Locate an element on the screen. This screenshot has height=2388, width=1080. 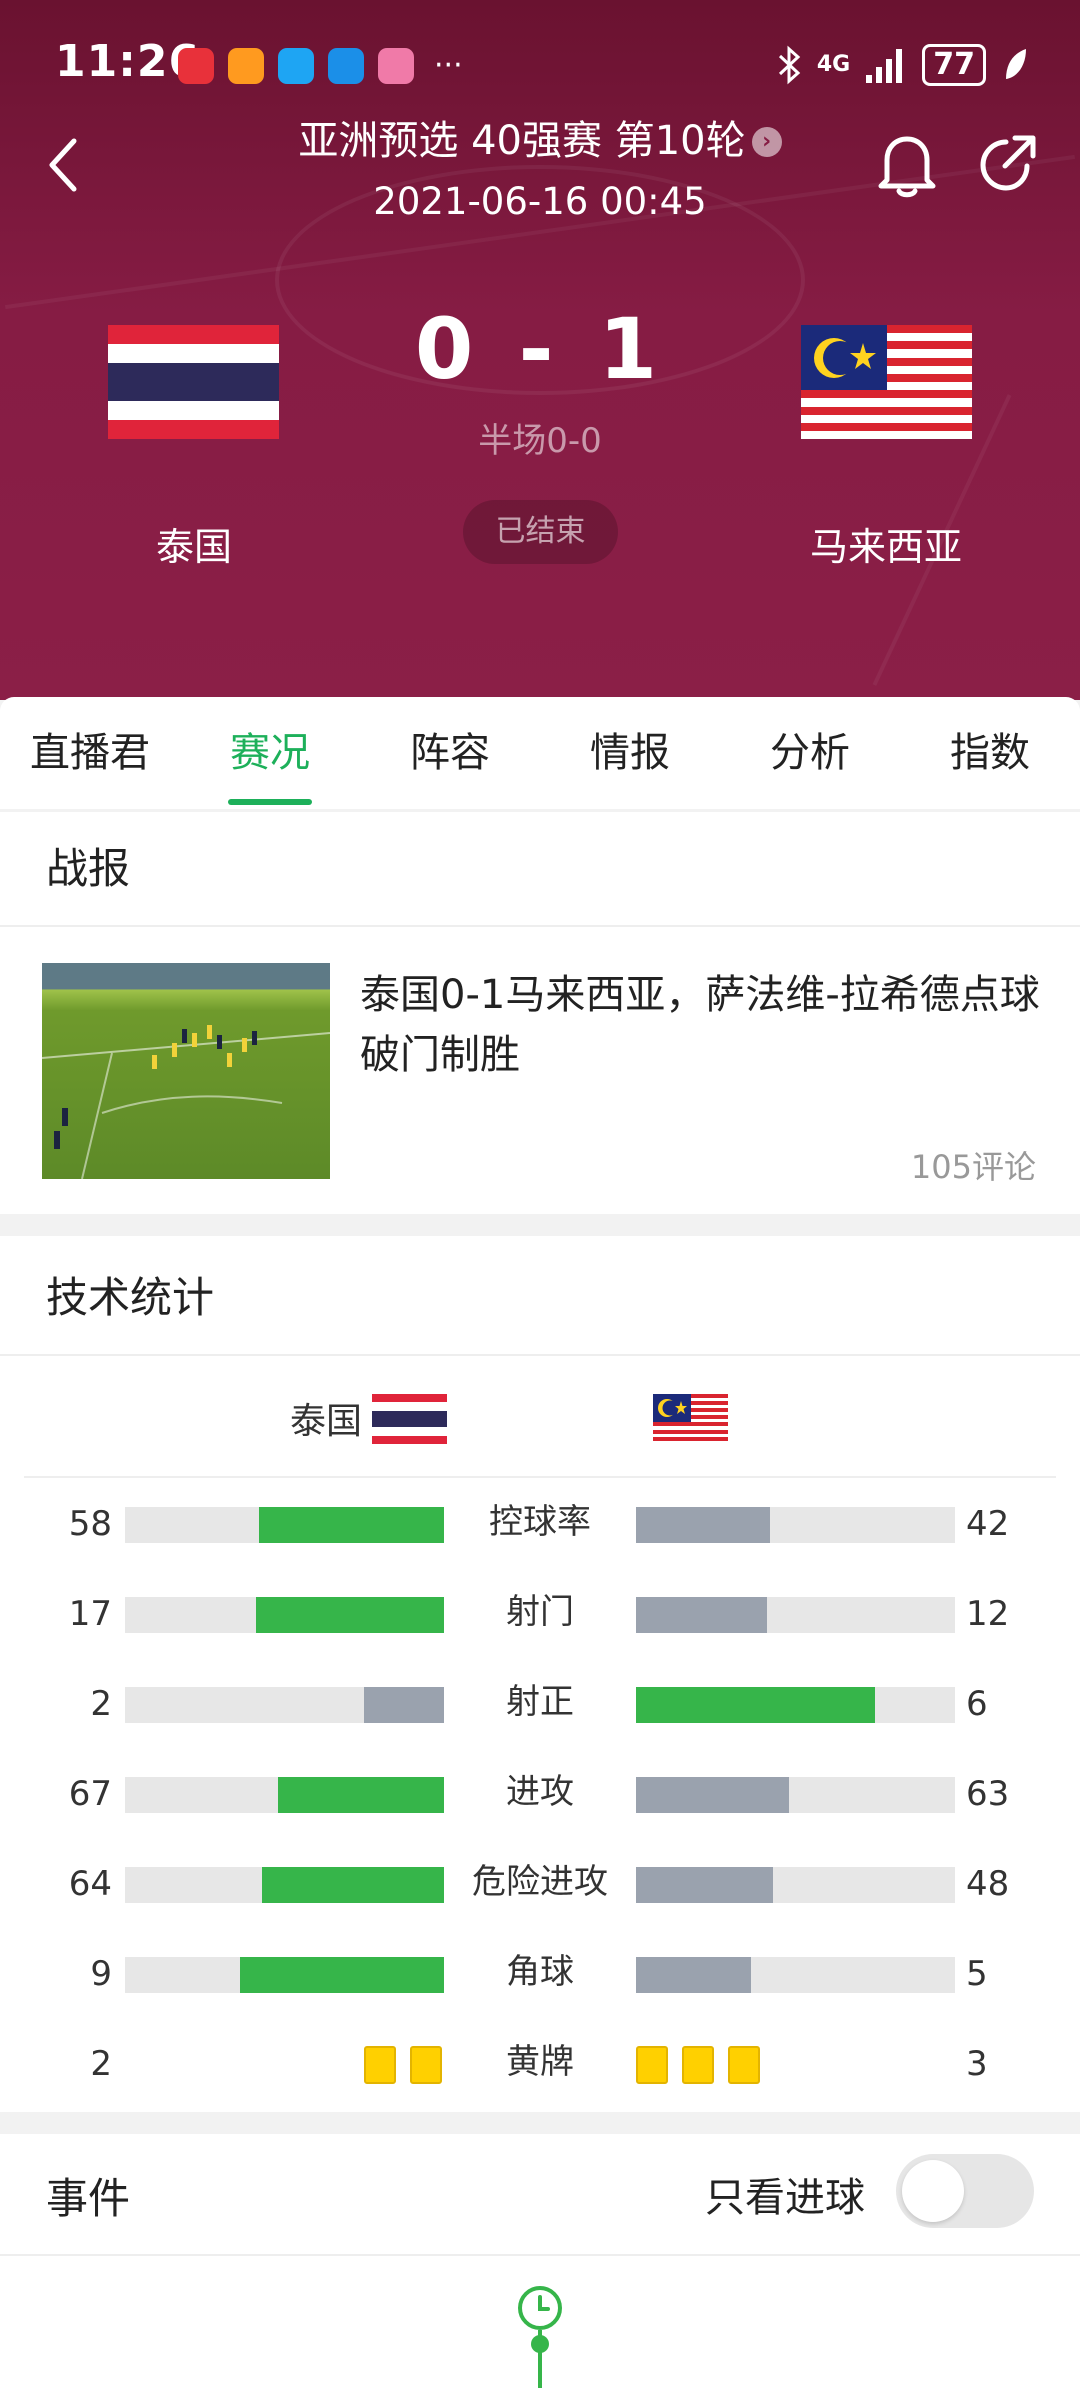
stat-row: 58 控球率 42 is located at coordinates (540, 1524).